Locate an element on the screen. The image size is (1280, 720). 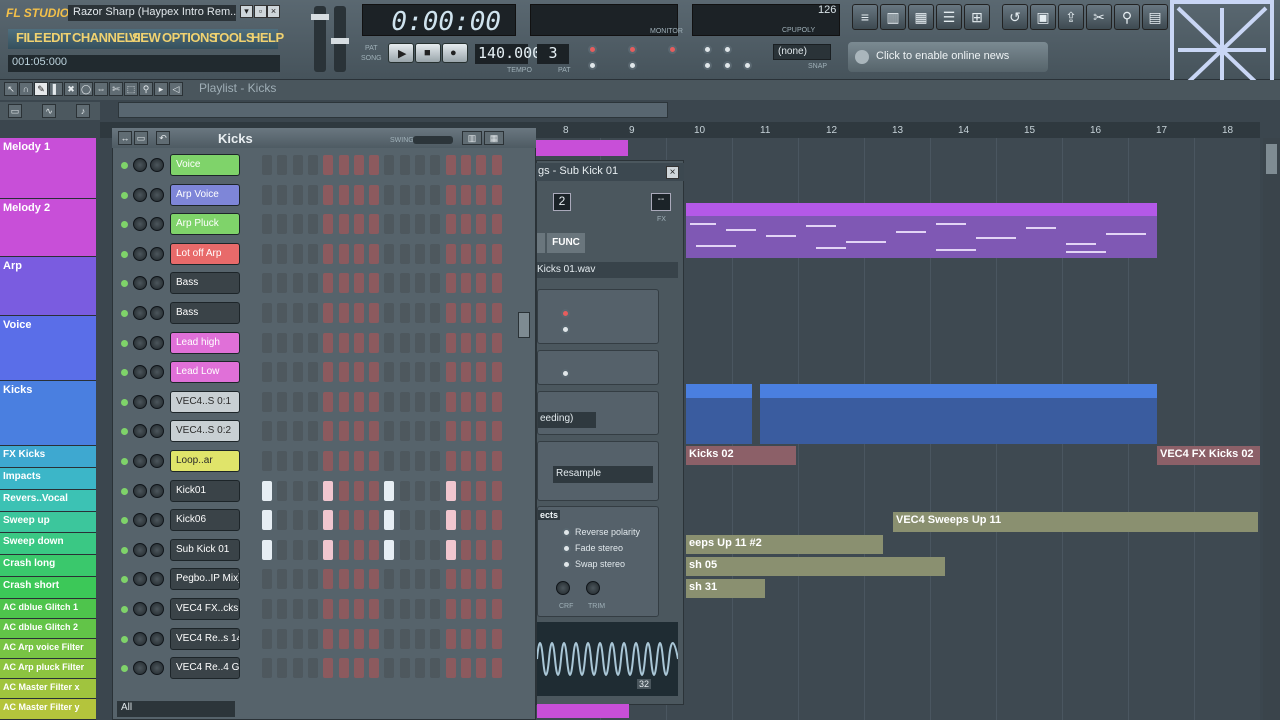
undo-icon: ↶ is located at coordinates (163, 138).